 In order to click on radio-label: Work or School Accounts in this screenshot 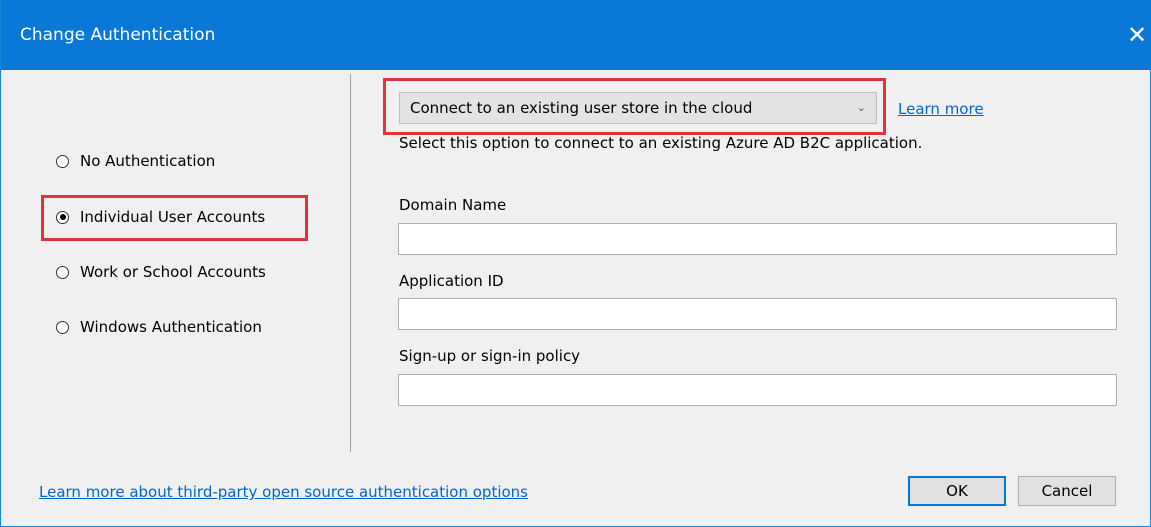, I will do `click(173, 272)`.